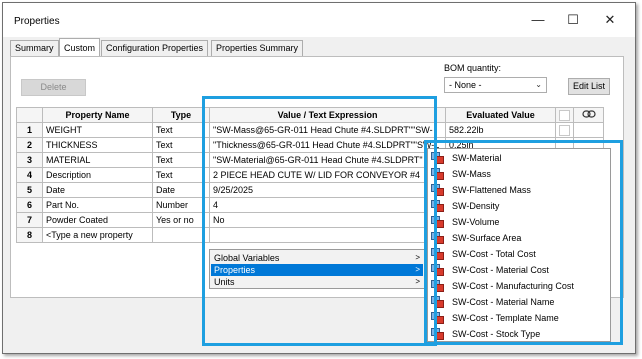 The image size is (642, 359). I want to click on close-button: ✕, so click(610, 20).